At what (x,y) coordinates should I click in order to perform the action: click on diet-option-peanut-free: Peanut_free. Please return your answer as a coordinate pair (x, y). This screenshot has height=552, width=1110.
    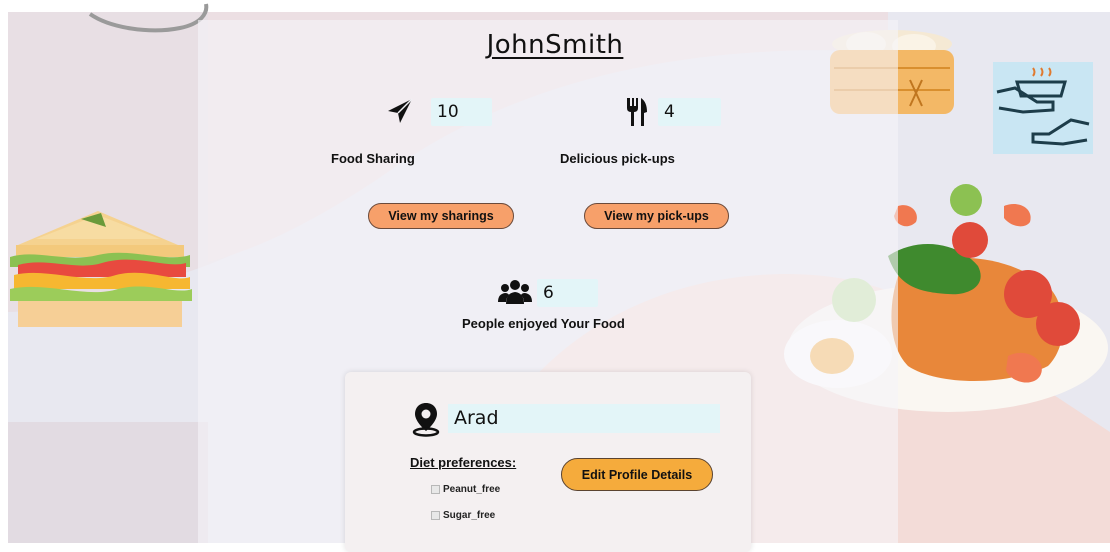
    Looking at the image, I should click on (465, 489).